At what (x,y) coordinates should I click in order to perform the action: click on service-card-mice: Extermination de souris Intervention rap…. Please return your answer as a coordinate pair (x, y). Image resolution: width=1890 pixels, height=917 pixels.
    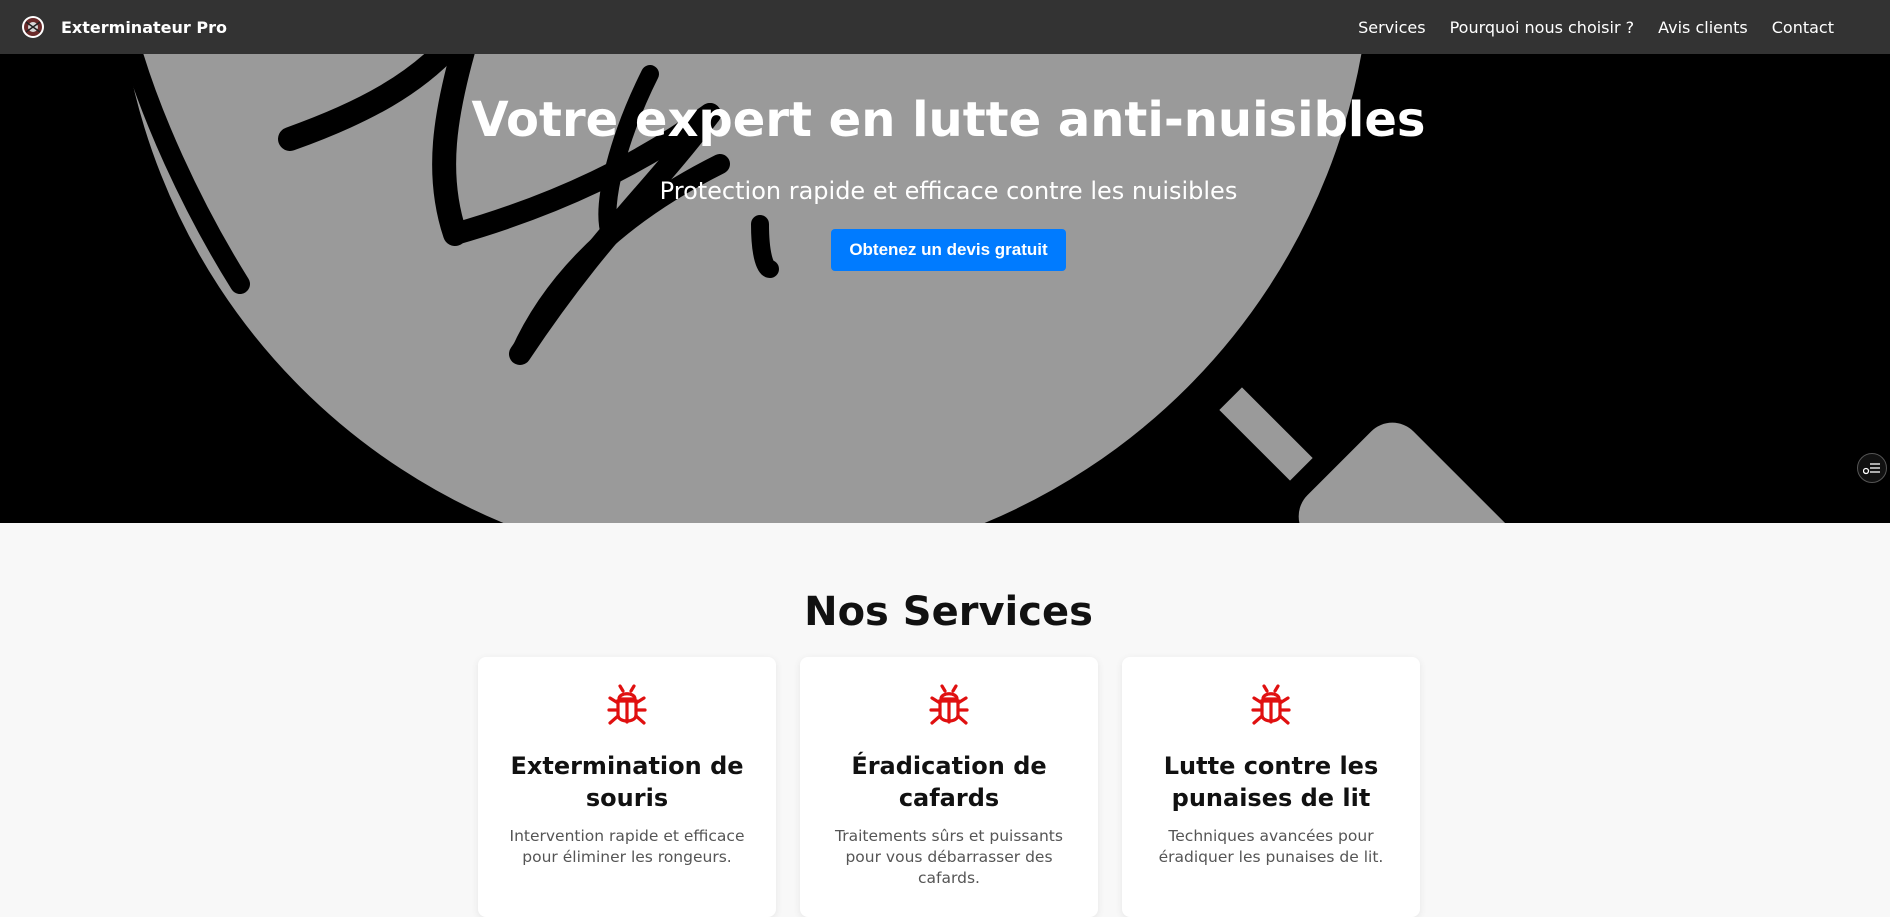
    Looking at the image, I should click on (627, 787).